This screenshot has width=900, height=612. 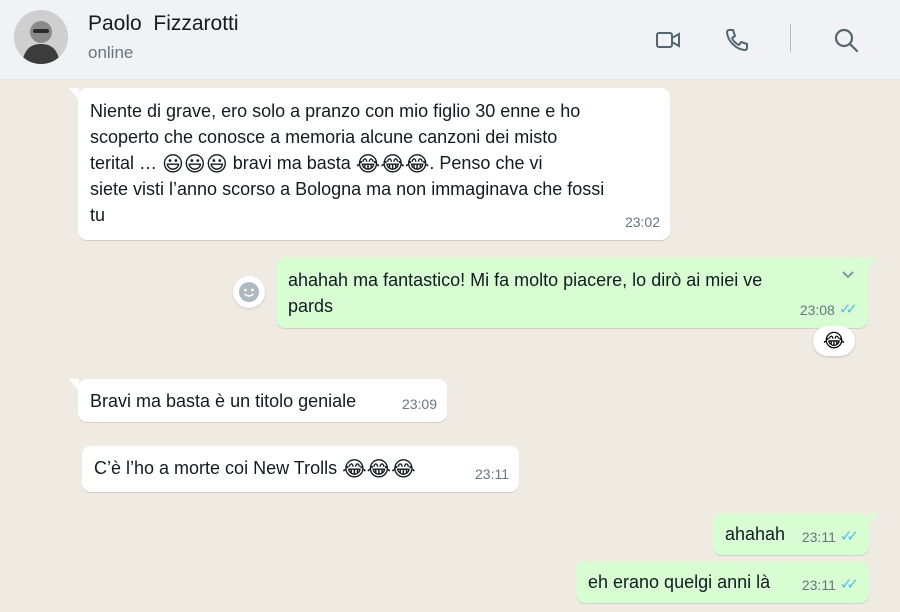 I want to click on message-menu-button, so click(x=842, y=274).